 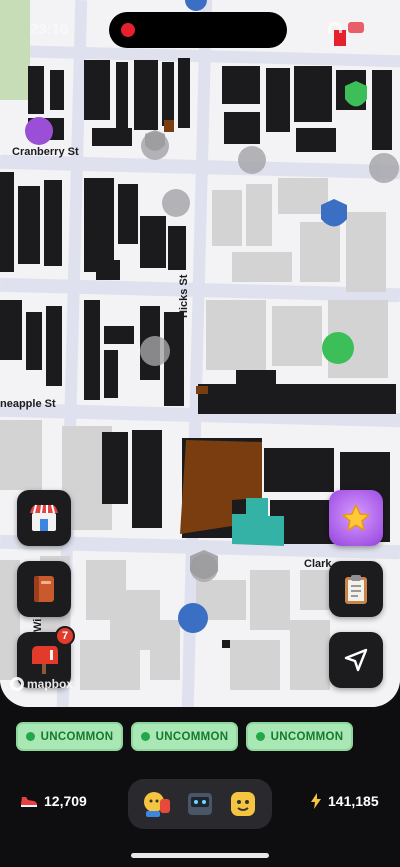 What do you see at coordinates (200, 855) in the screenshot?
I see `home-indicator` at bounding box center [200, 855].